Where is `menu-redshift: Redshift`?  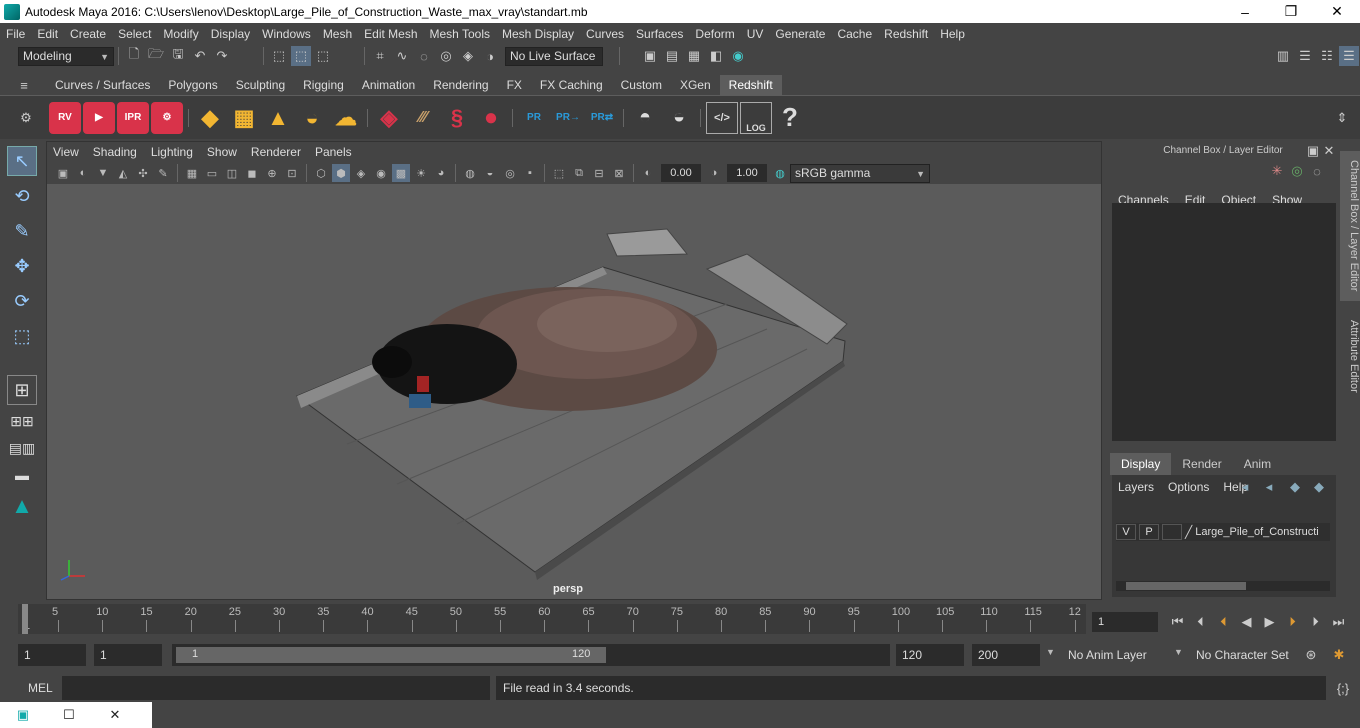
menu-redshift: Redshift is located at coordinates (906, 34).